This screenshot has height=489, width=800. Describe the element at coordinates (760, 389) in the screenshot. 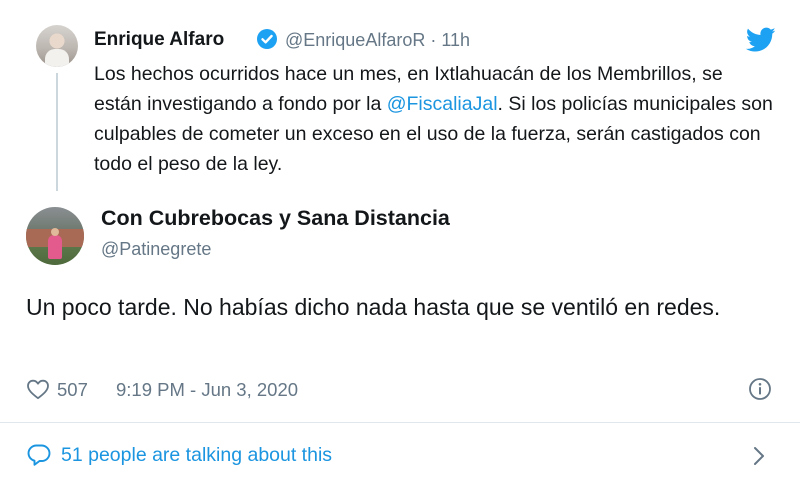

I see `info-icon` at that location.